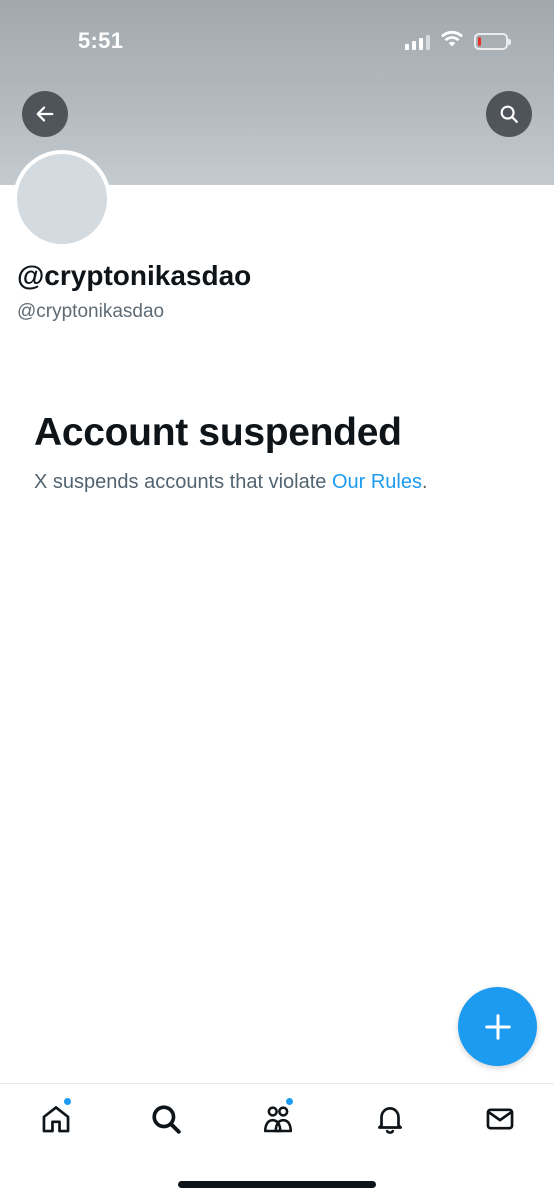 The image size is (554, 1200). Describe the element at coordinates (452, 41) in the screenshot. I see `wifi-icon` at that location.